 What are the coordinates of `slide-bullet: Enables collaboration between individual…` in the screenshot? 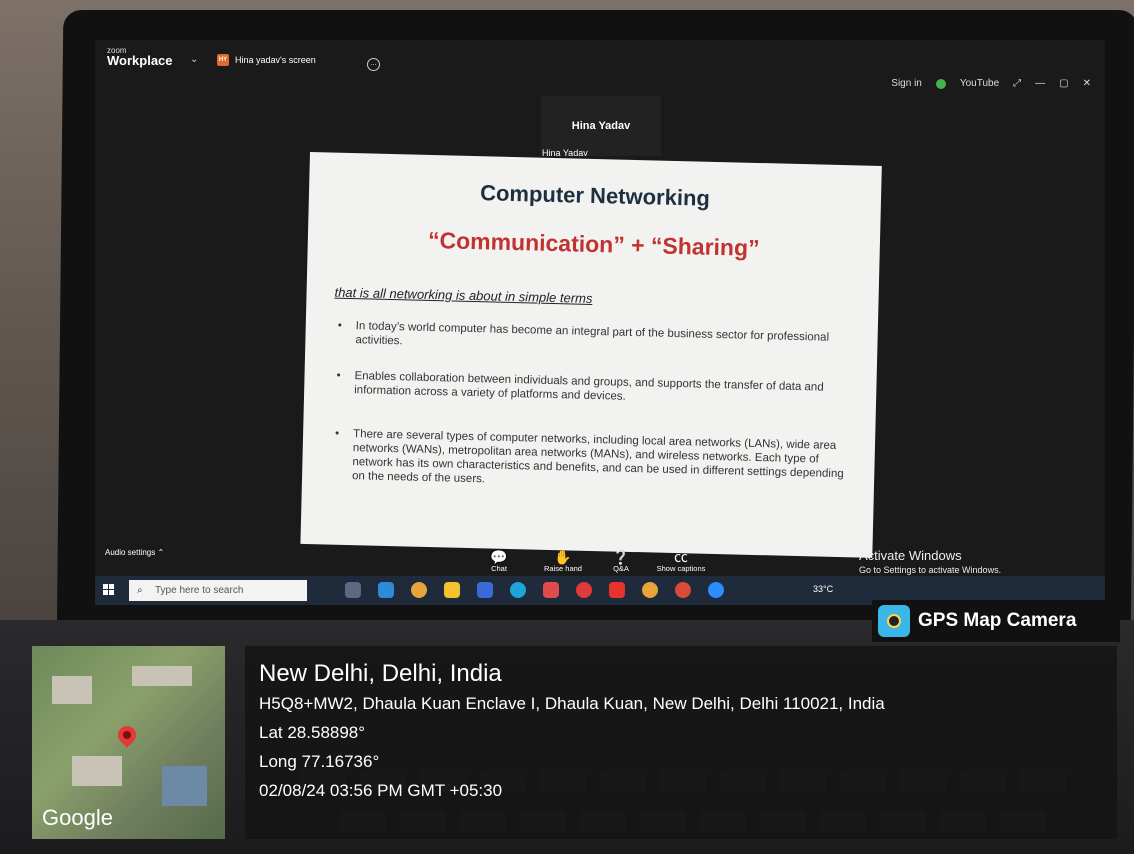 It's located at (592, 389).